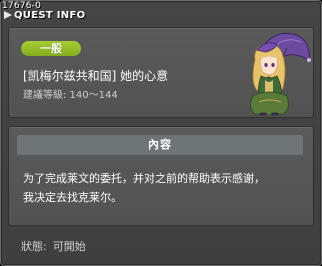  I want to click on title-bullet-icon, so click(8, 15).